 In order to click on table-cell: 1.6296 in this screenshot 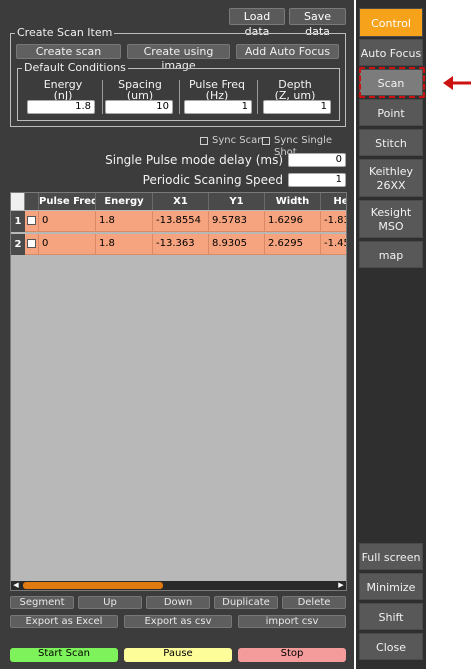, I will do `click(293, 221)`.